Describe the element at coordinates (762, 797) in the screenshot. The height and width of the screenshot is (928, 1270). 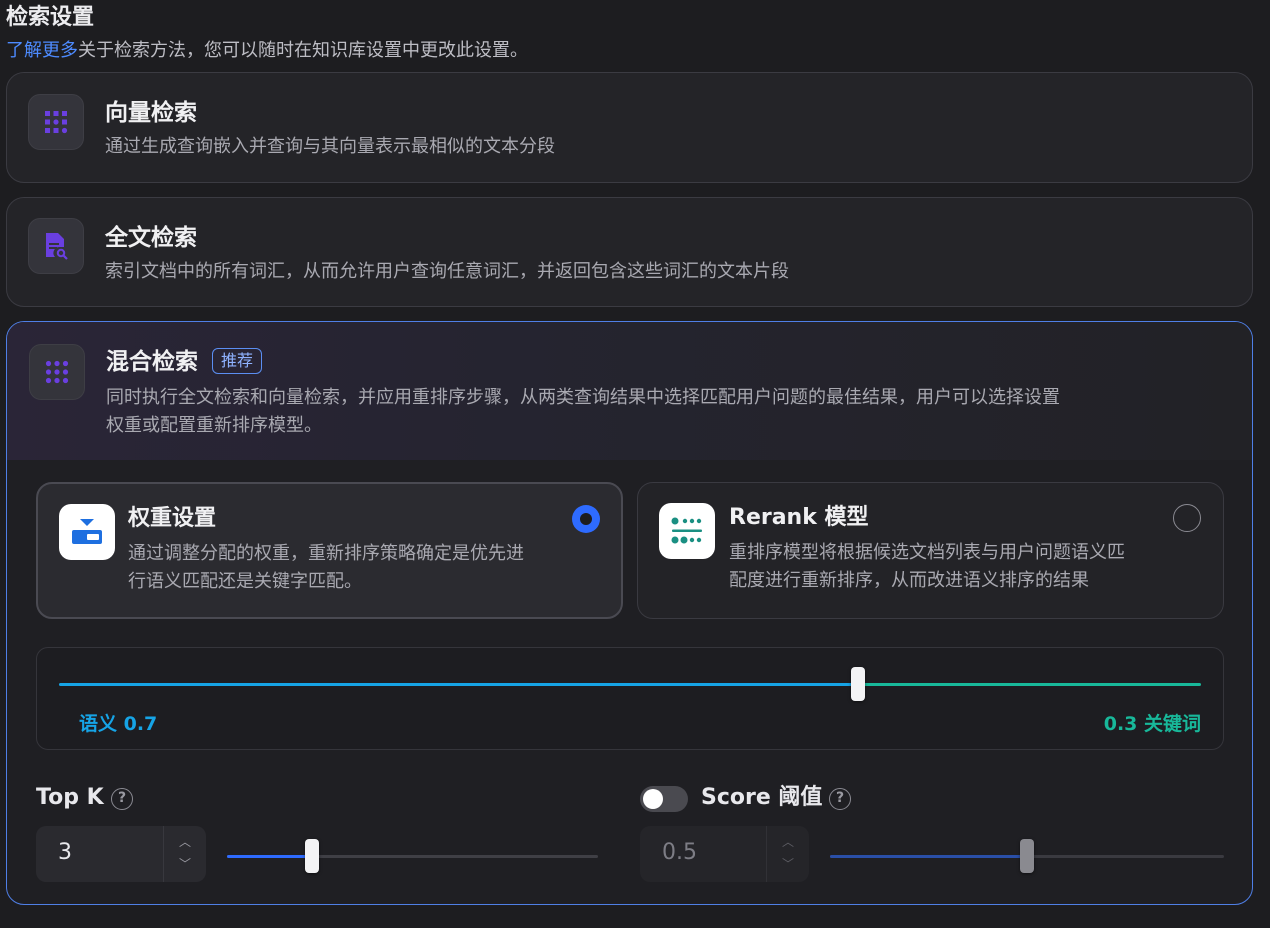
I see `score-threshold-label: Score 阈值` at that location.